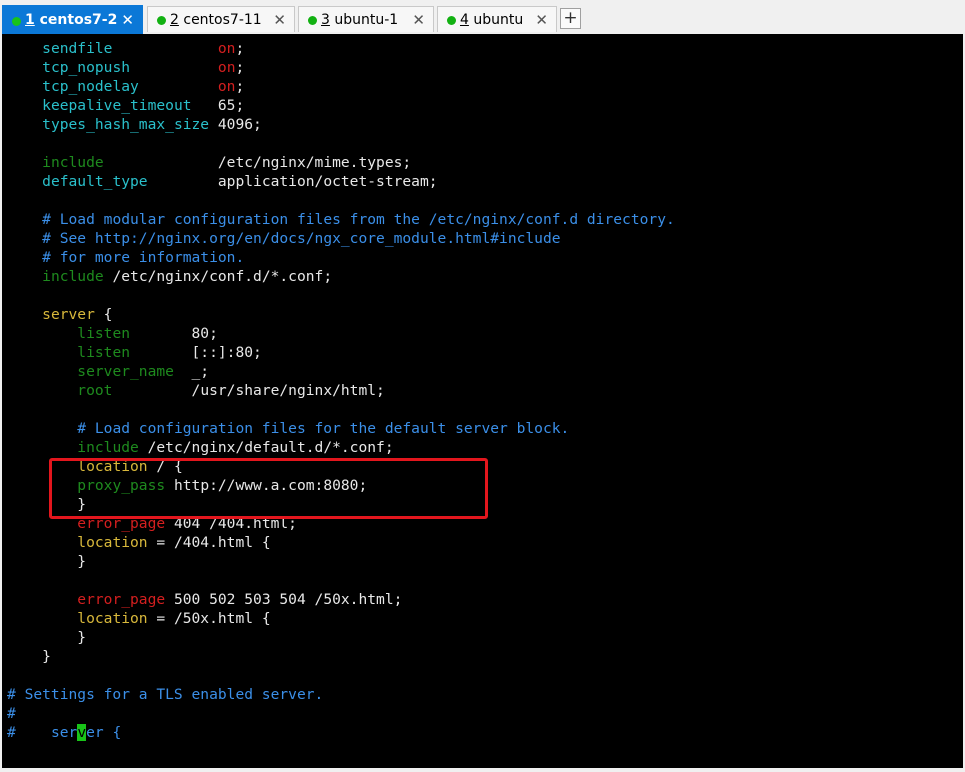 This screenshot has height=772, width=965. Describe the element at coordinates (104, 732) in the screenshot. I see `code-token: er {` at that location.